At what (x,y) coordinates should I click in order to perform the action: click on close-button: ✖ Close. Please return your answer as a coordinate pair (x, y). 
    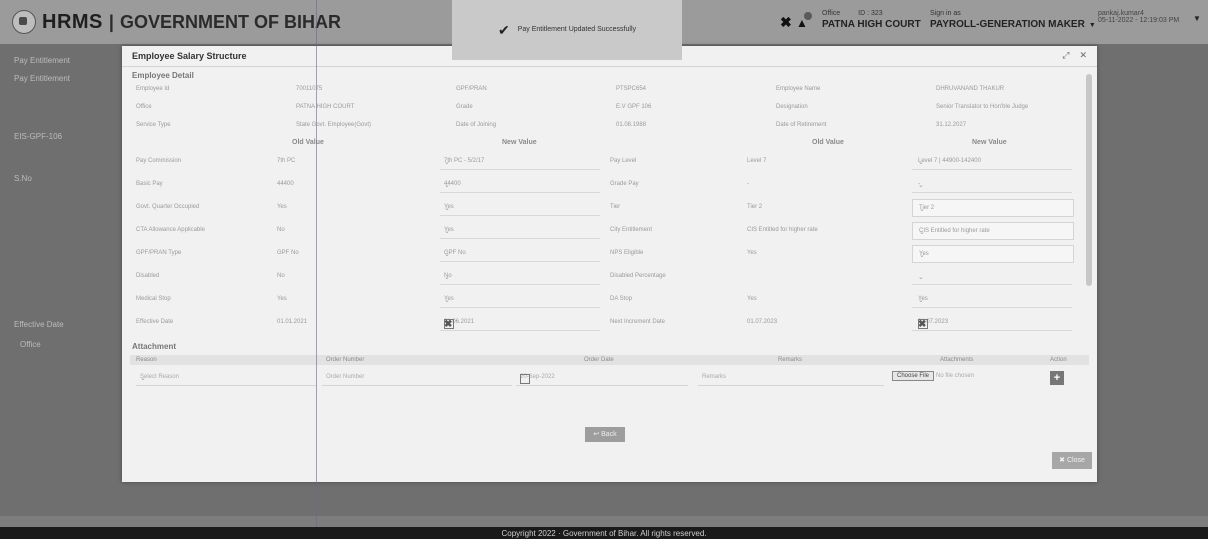
    Looking at the image, I should click on (1072, 460).